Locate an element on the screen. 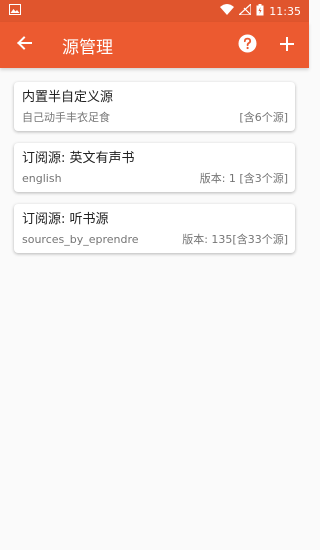 The height and width of the screenshot is (550, 320). source-name: 订阅源: 听书源 is located at coordinates (65, 219).